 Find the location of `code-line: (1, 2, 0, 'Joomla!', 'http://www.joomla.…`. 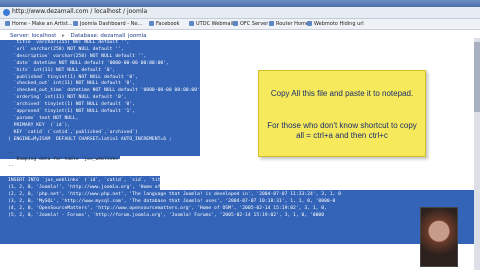

code-line: (1, 2, 0, 'Joomla!', 'http://www.joomla.… is located at coordinates (183, 188).